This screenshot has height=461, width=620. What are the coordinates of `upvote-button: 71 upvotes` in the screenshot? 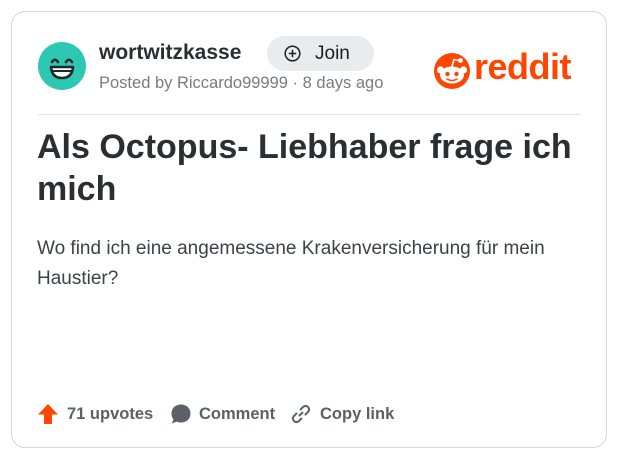 It's located at (98, 414).